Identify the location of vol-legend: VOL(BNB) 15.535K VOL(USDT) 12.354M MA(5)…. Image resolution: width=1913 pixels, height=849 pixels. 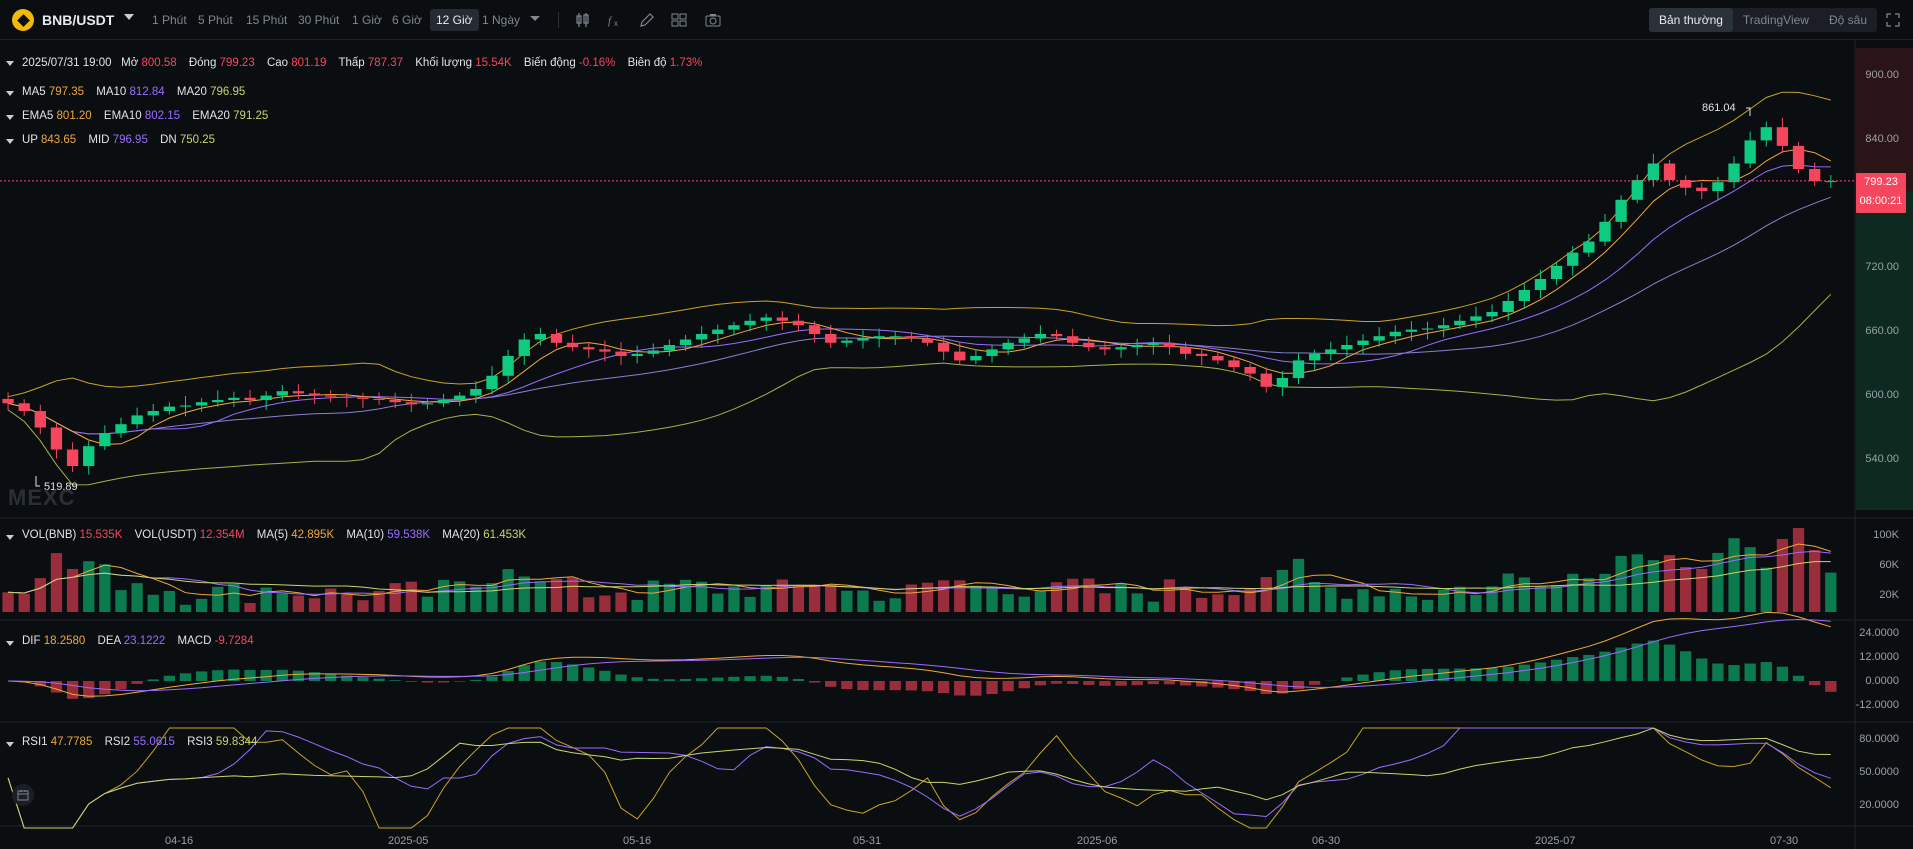
(278, 535).